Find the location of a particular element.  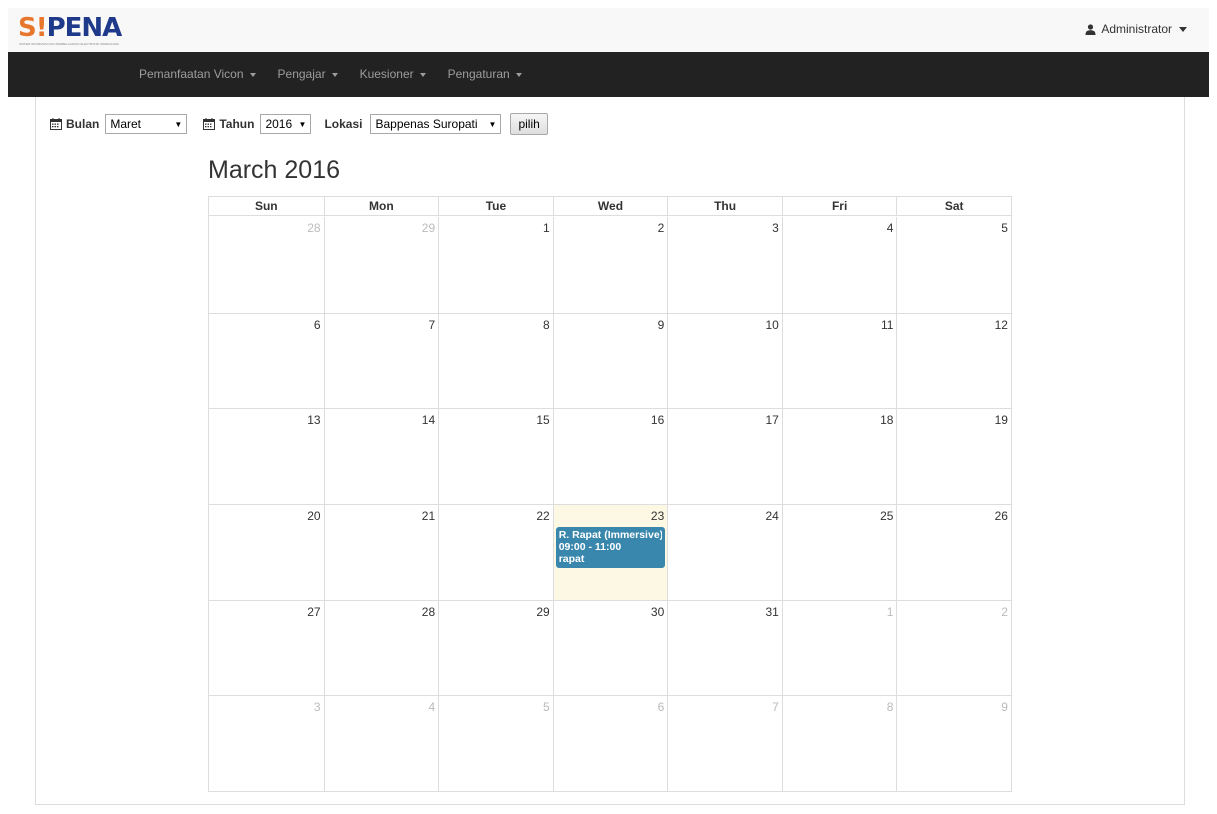

day-cell: 19 is located at coordinates (953, 456).